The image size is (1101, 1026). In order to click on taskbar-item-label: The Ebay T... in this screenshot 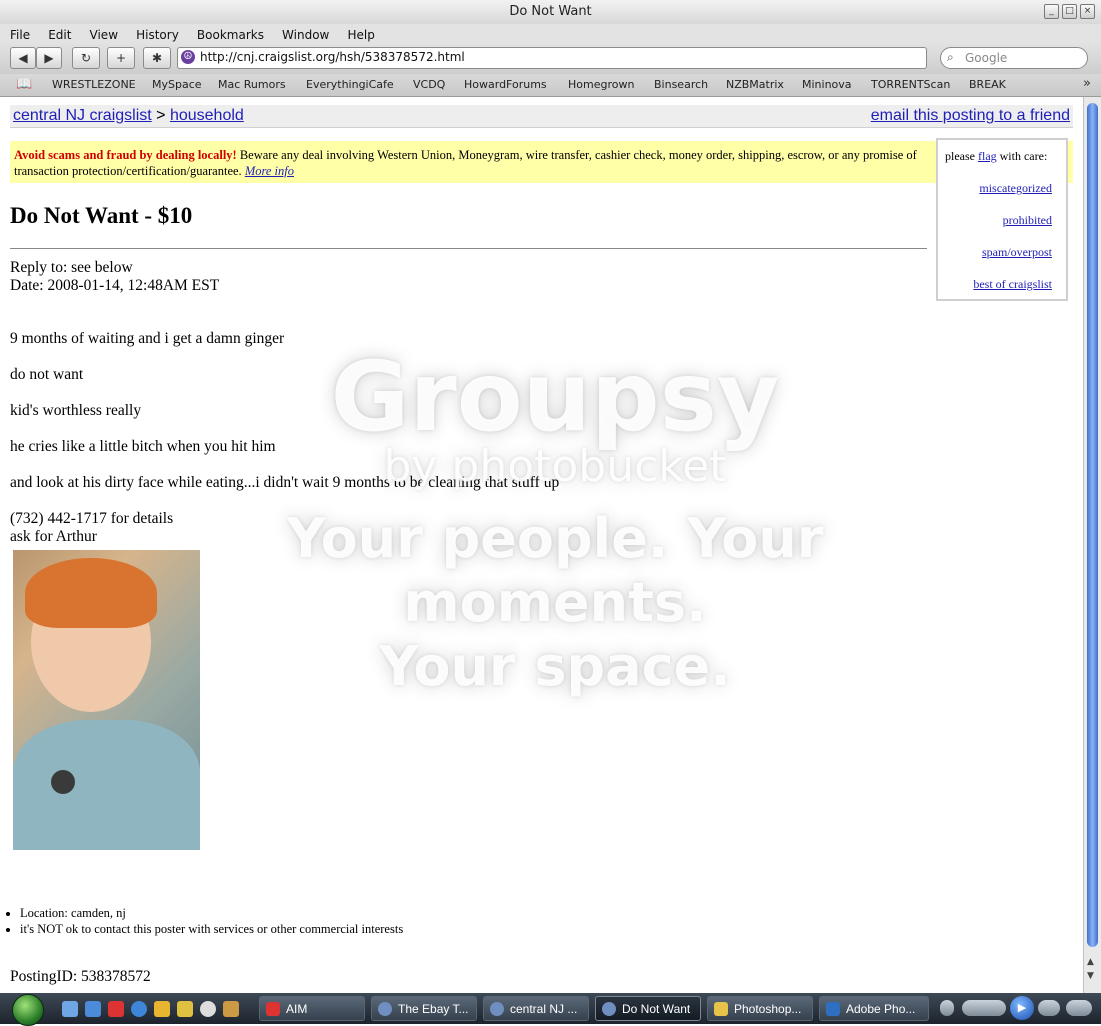, I will do `click(433, 1009)`.